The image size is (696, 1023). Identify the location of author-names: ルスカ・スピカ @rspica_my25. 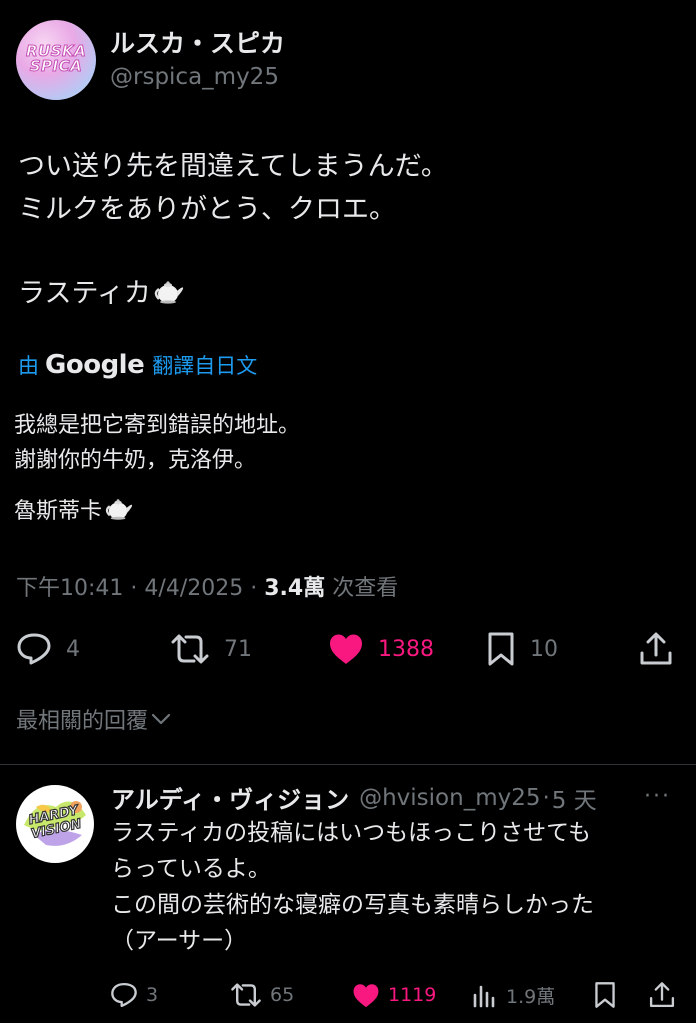
(197, 60).